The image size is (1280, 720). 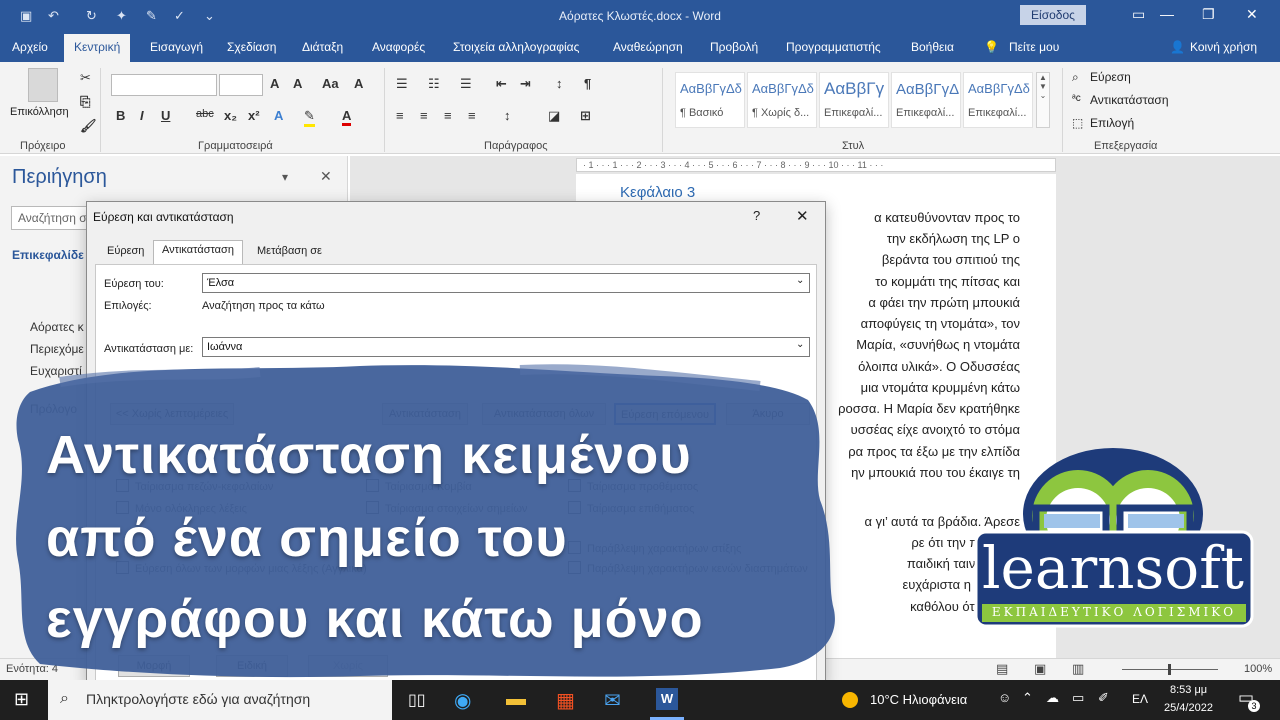 What do you see at coordinates (516, 699) in the screenshot?
I see `file-explorer-icon: ▬` at bounding box center [516, 699].